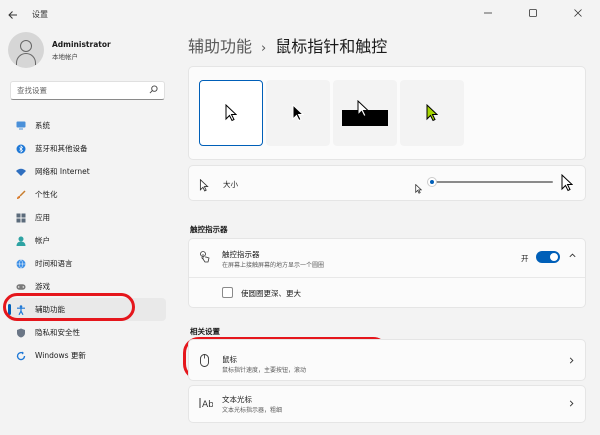 Image resolution: width=600 pixels, height=435 pixels. I want to click on app-title: 设置, so click(40, 14).